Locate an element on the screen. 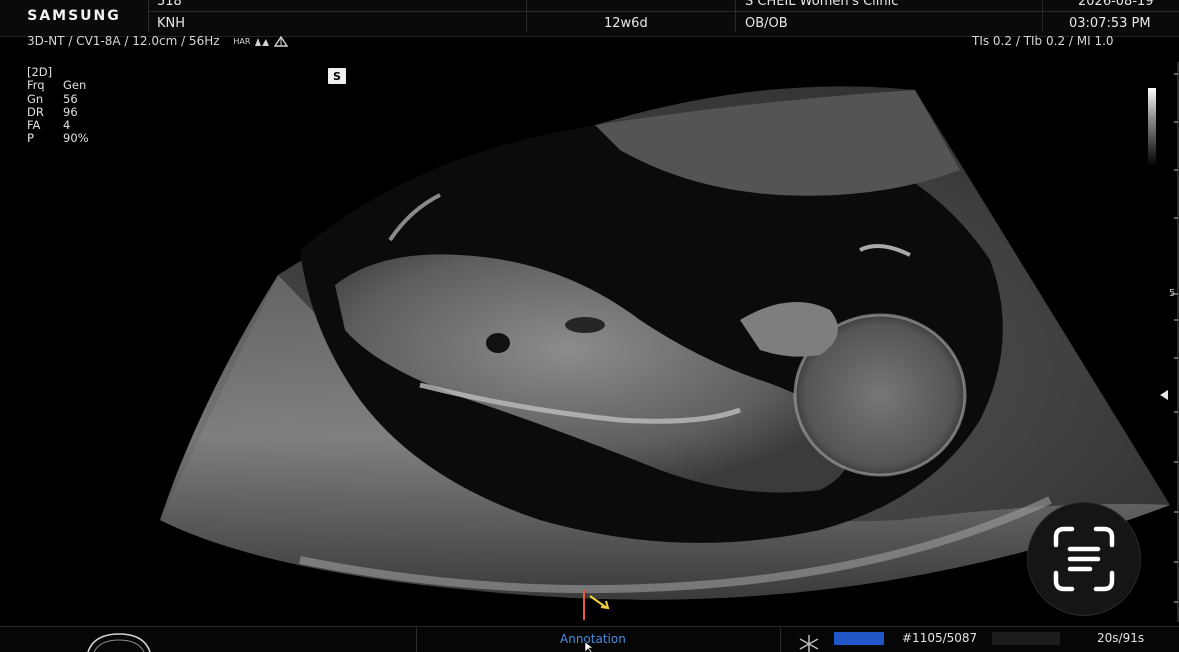 This screenshot has height=652, width=1179. probe-outline-icon is located at coordinates (119, 642).